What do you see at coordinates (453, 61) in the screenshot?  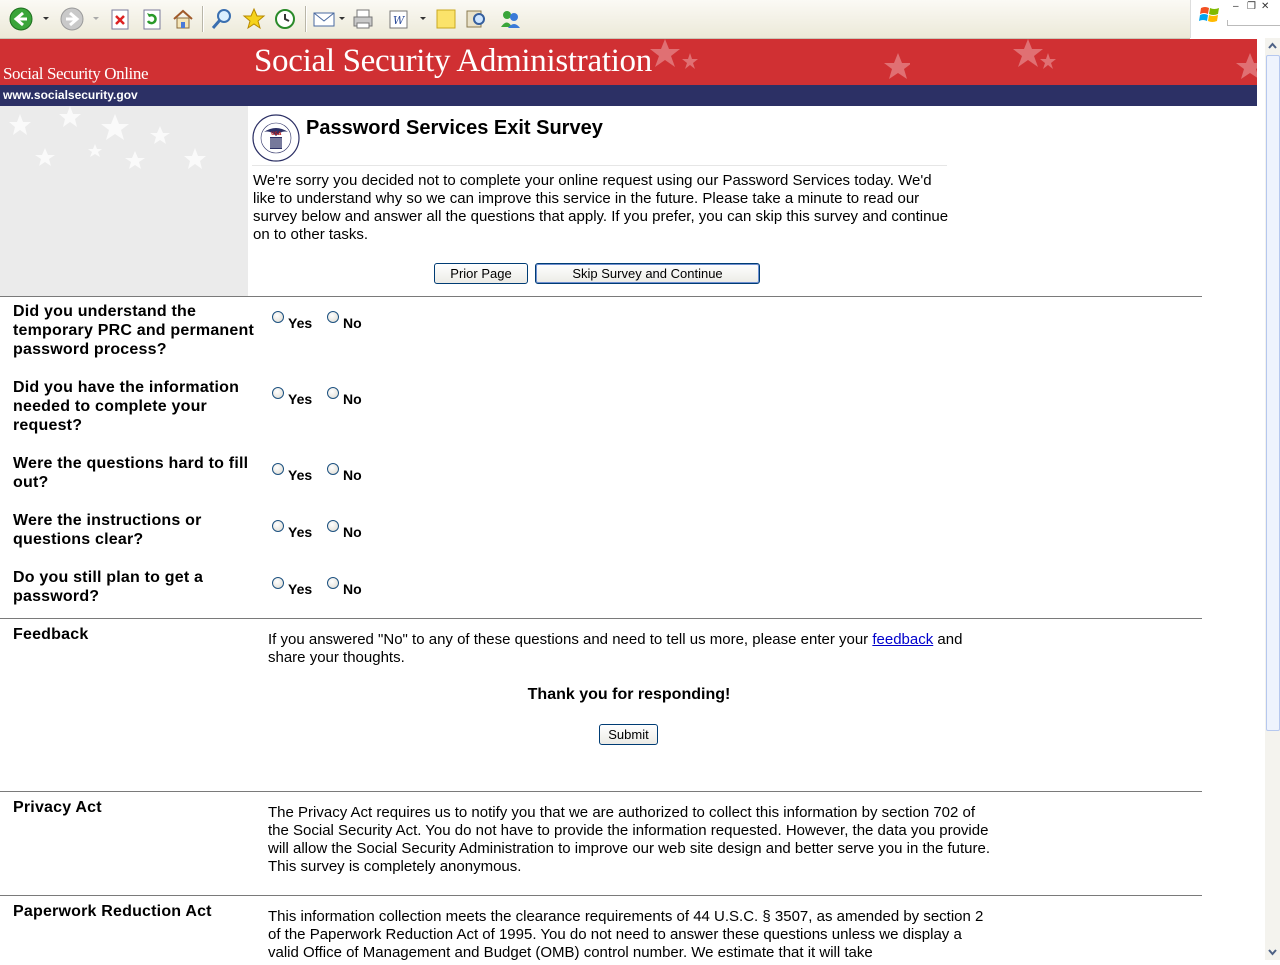 I see `agency-name: Social Security Administration` at bounding box center [453, 61].